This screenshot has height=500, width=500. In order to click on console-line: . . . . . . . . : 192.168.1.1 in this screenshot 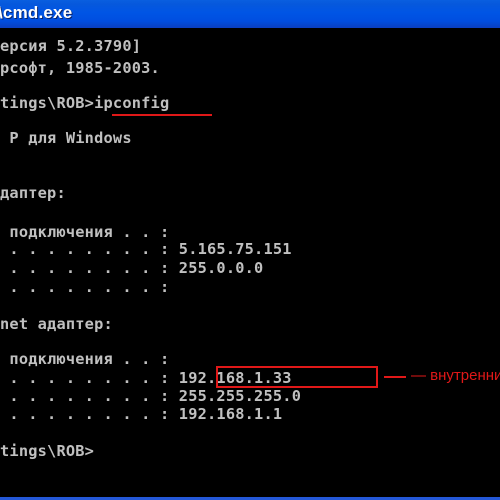, I will do `click(141, 414)`.